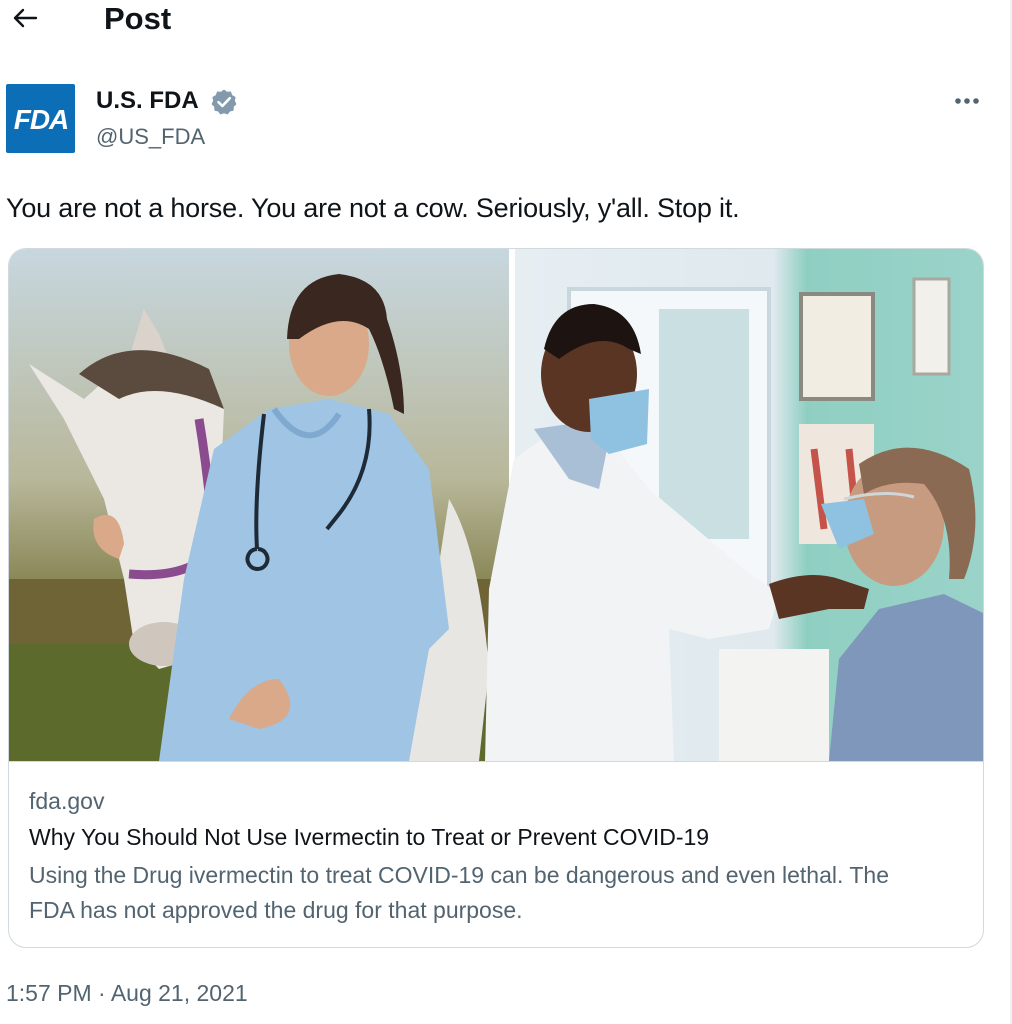  Describe the element at coordinates (127, 993) in the screenshot. I see `post-timestamp: 1:57 PM · Aug 21, 2021` at that location.